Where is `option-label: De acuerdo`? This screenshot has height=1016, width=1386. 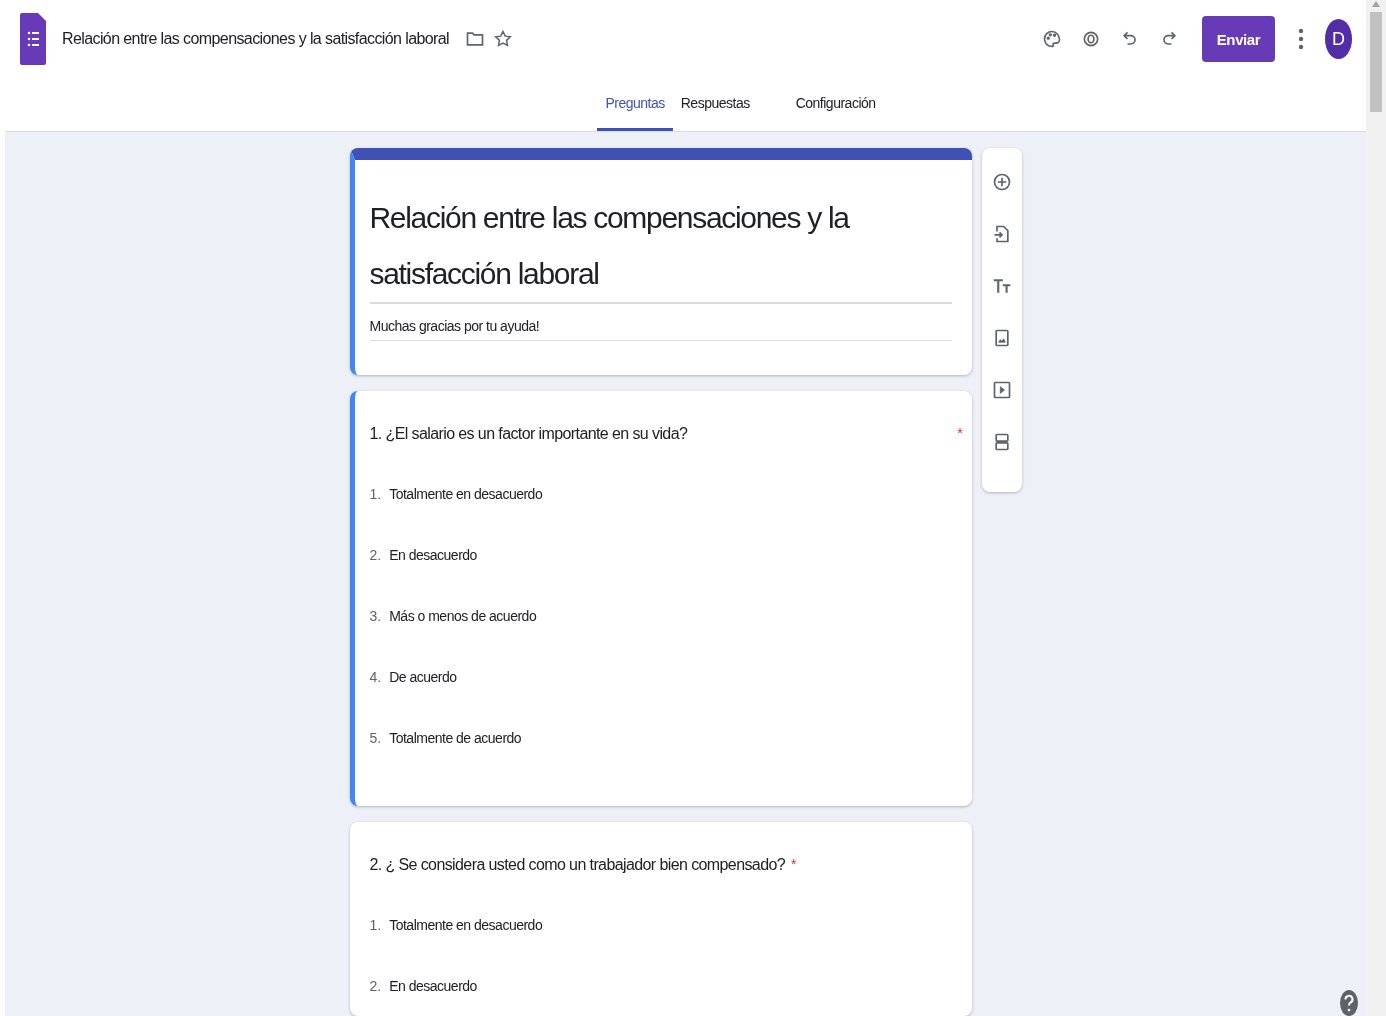 option-label: De acuerdo is located at coordinates (423, 676).